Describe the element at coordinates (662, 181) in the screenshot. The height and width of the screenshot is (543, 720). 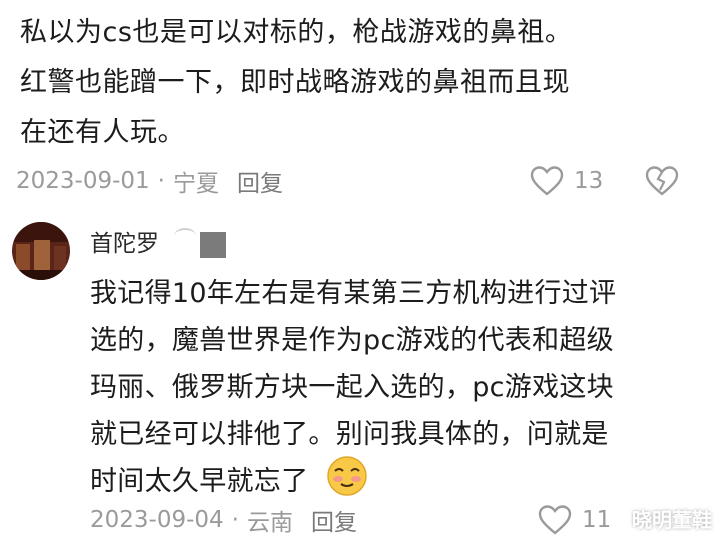
I see `broken-heart-icon` at that location.